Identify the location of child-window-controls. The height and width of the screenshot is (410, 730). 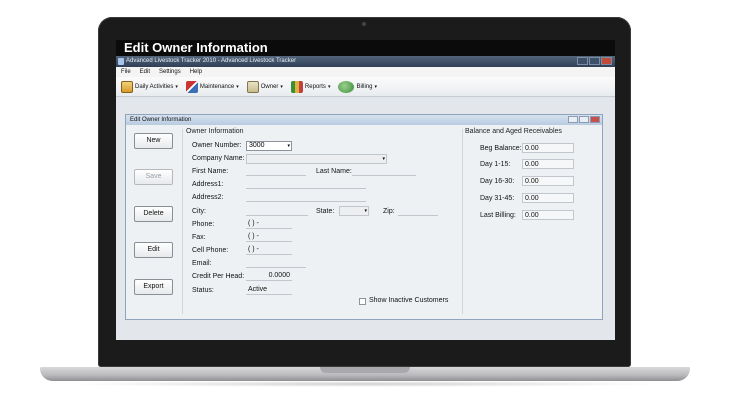
(584, 119).